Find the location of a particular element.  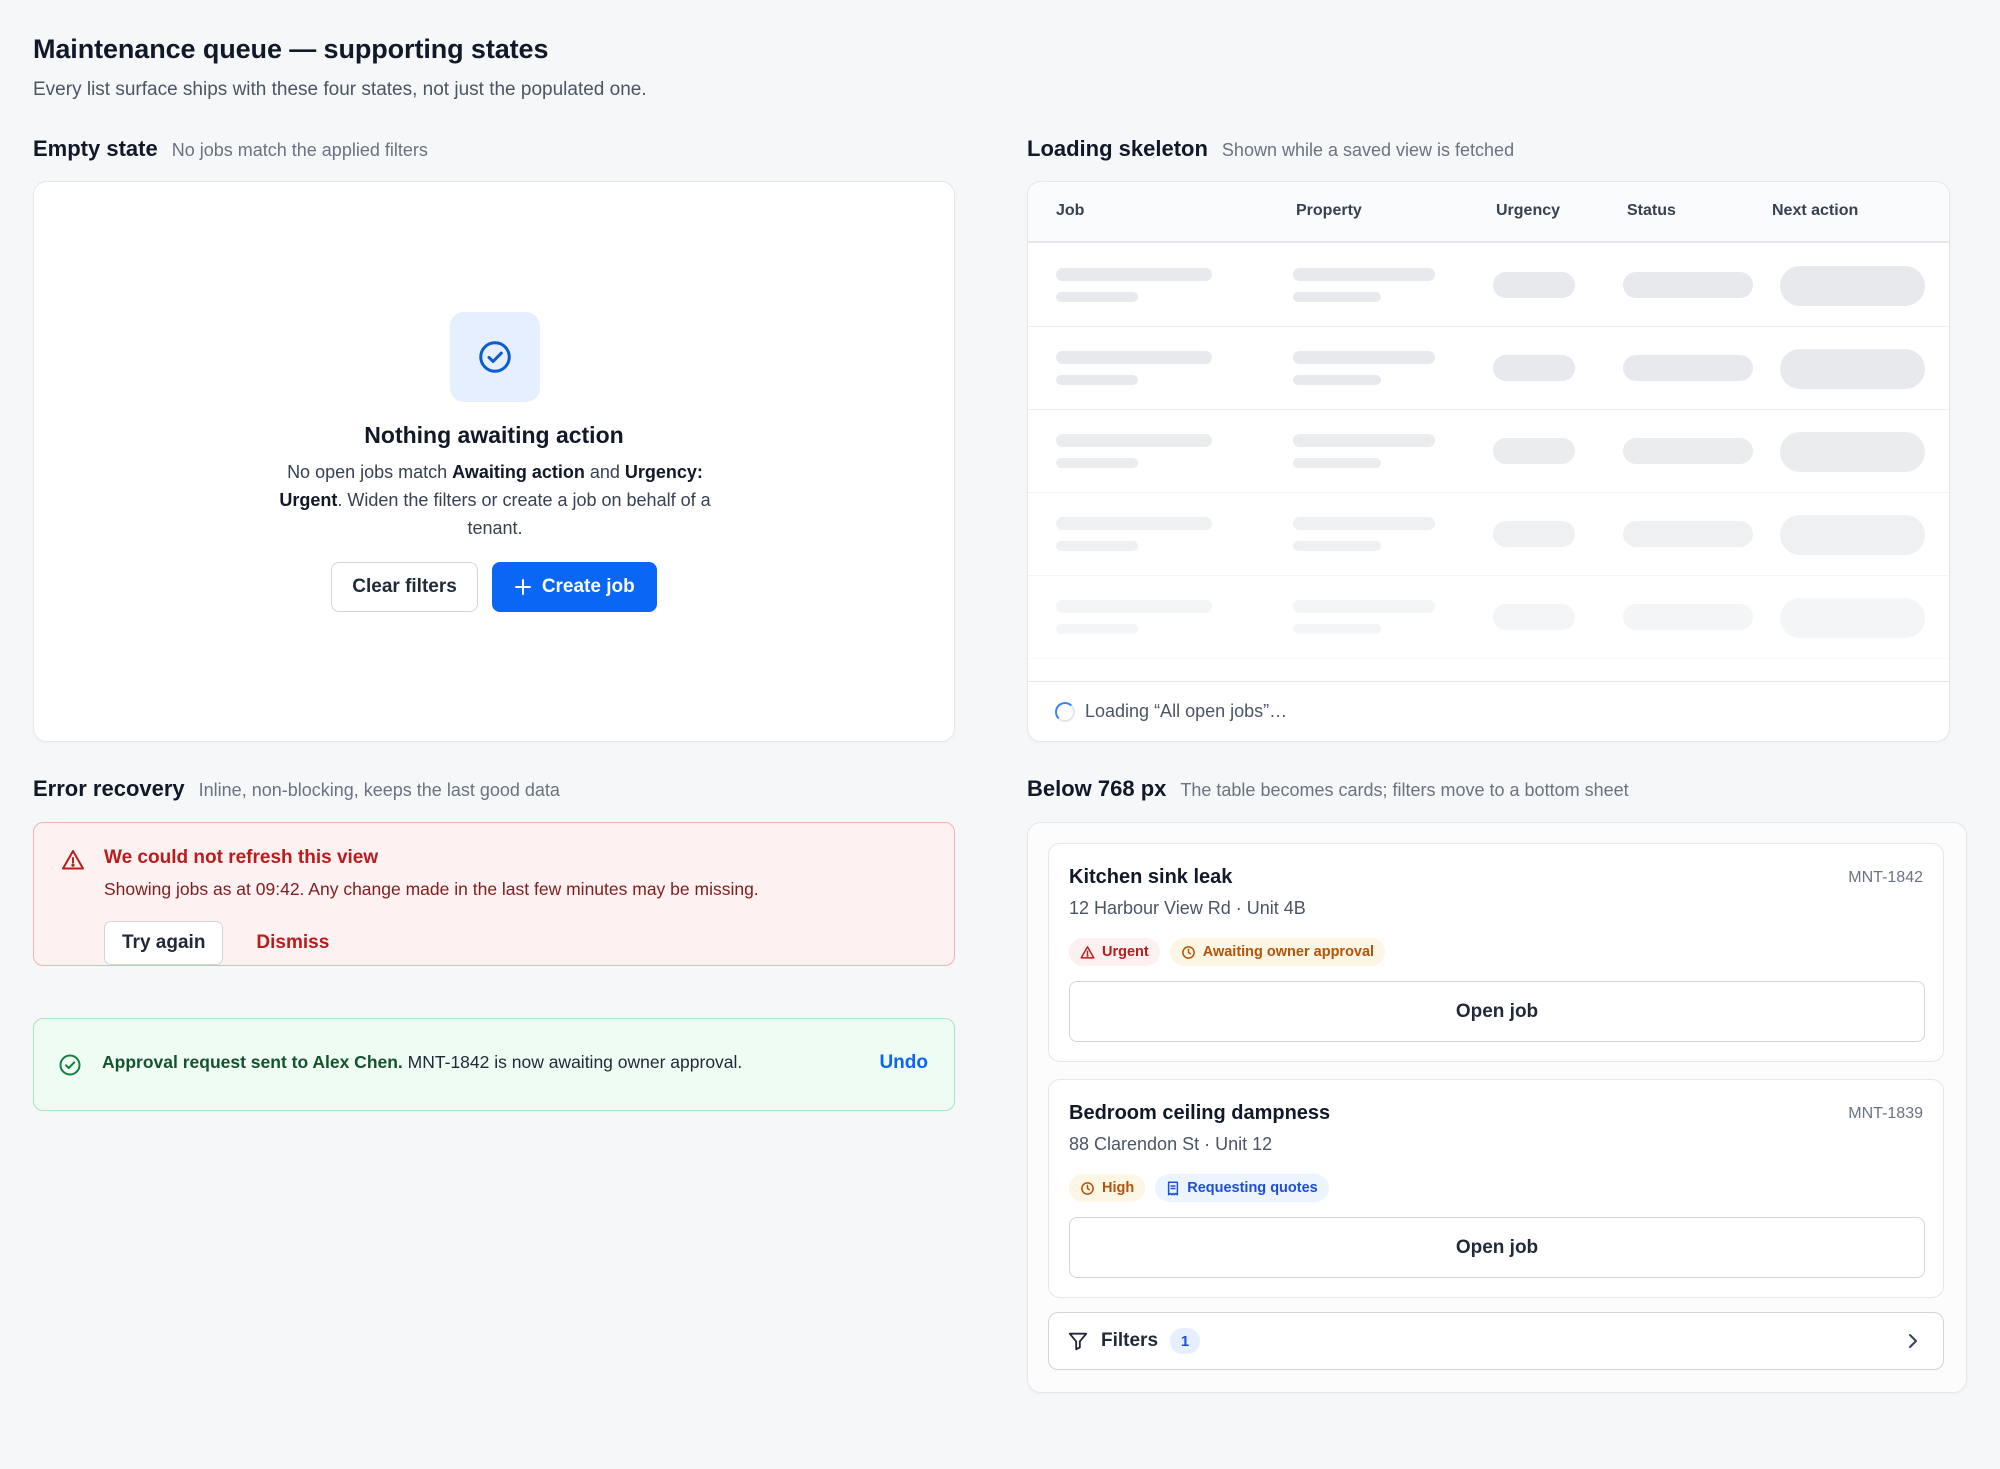

section-description: No jobs match the applied filters is located at coordinates (299, 150).